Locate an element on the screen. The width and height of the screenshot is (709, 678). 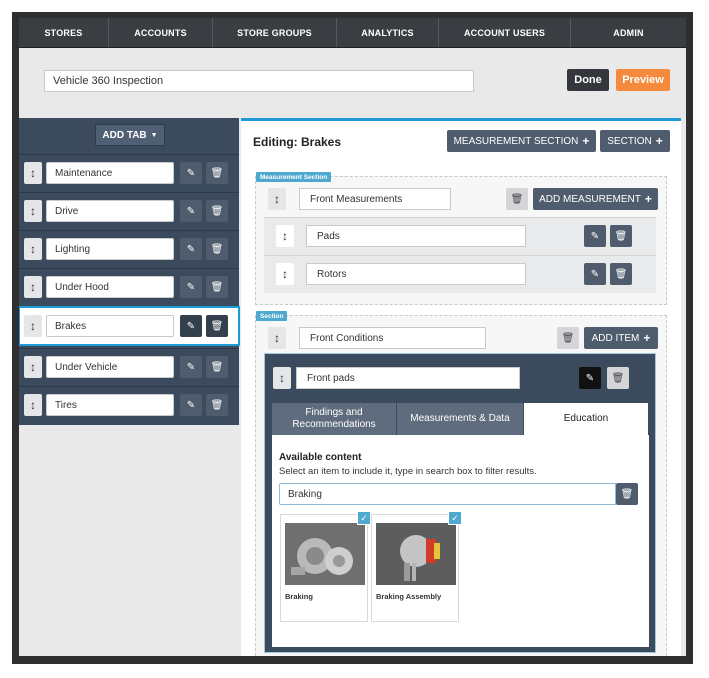
done-button: Done is located at coordinates (588, 80).